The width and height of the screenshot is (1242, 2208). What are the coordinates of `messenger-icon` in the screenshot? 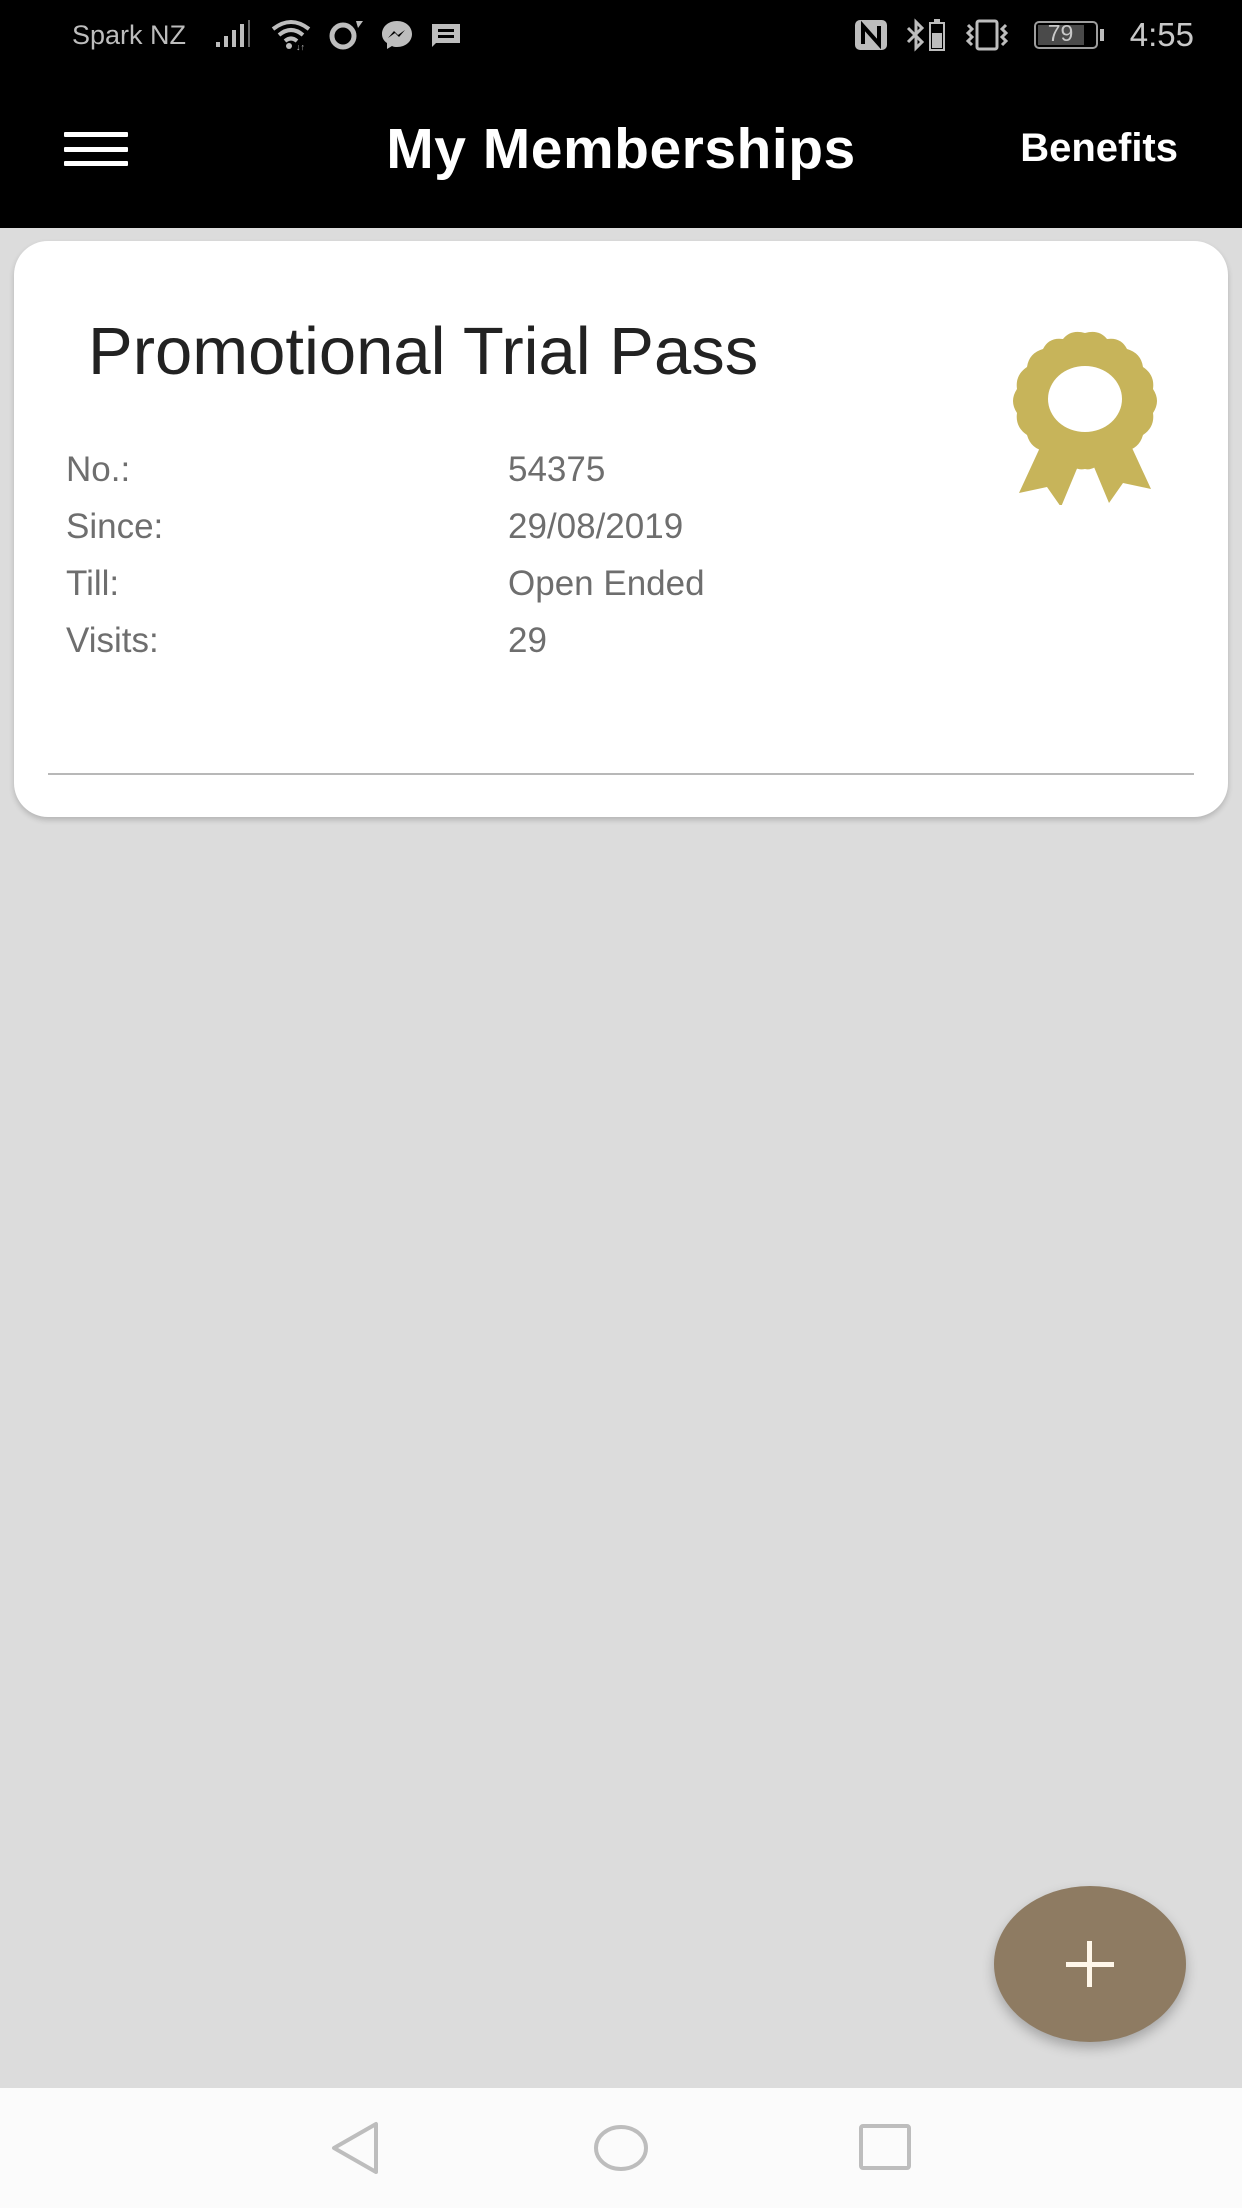 It's located at (397, 35).